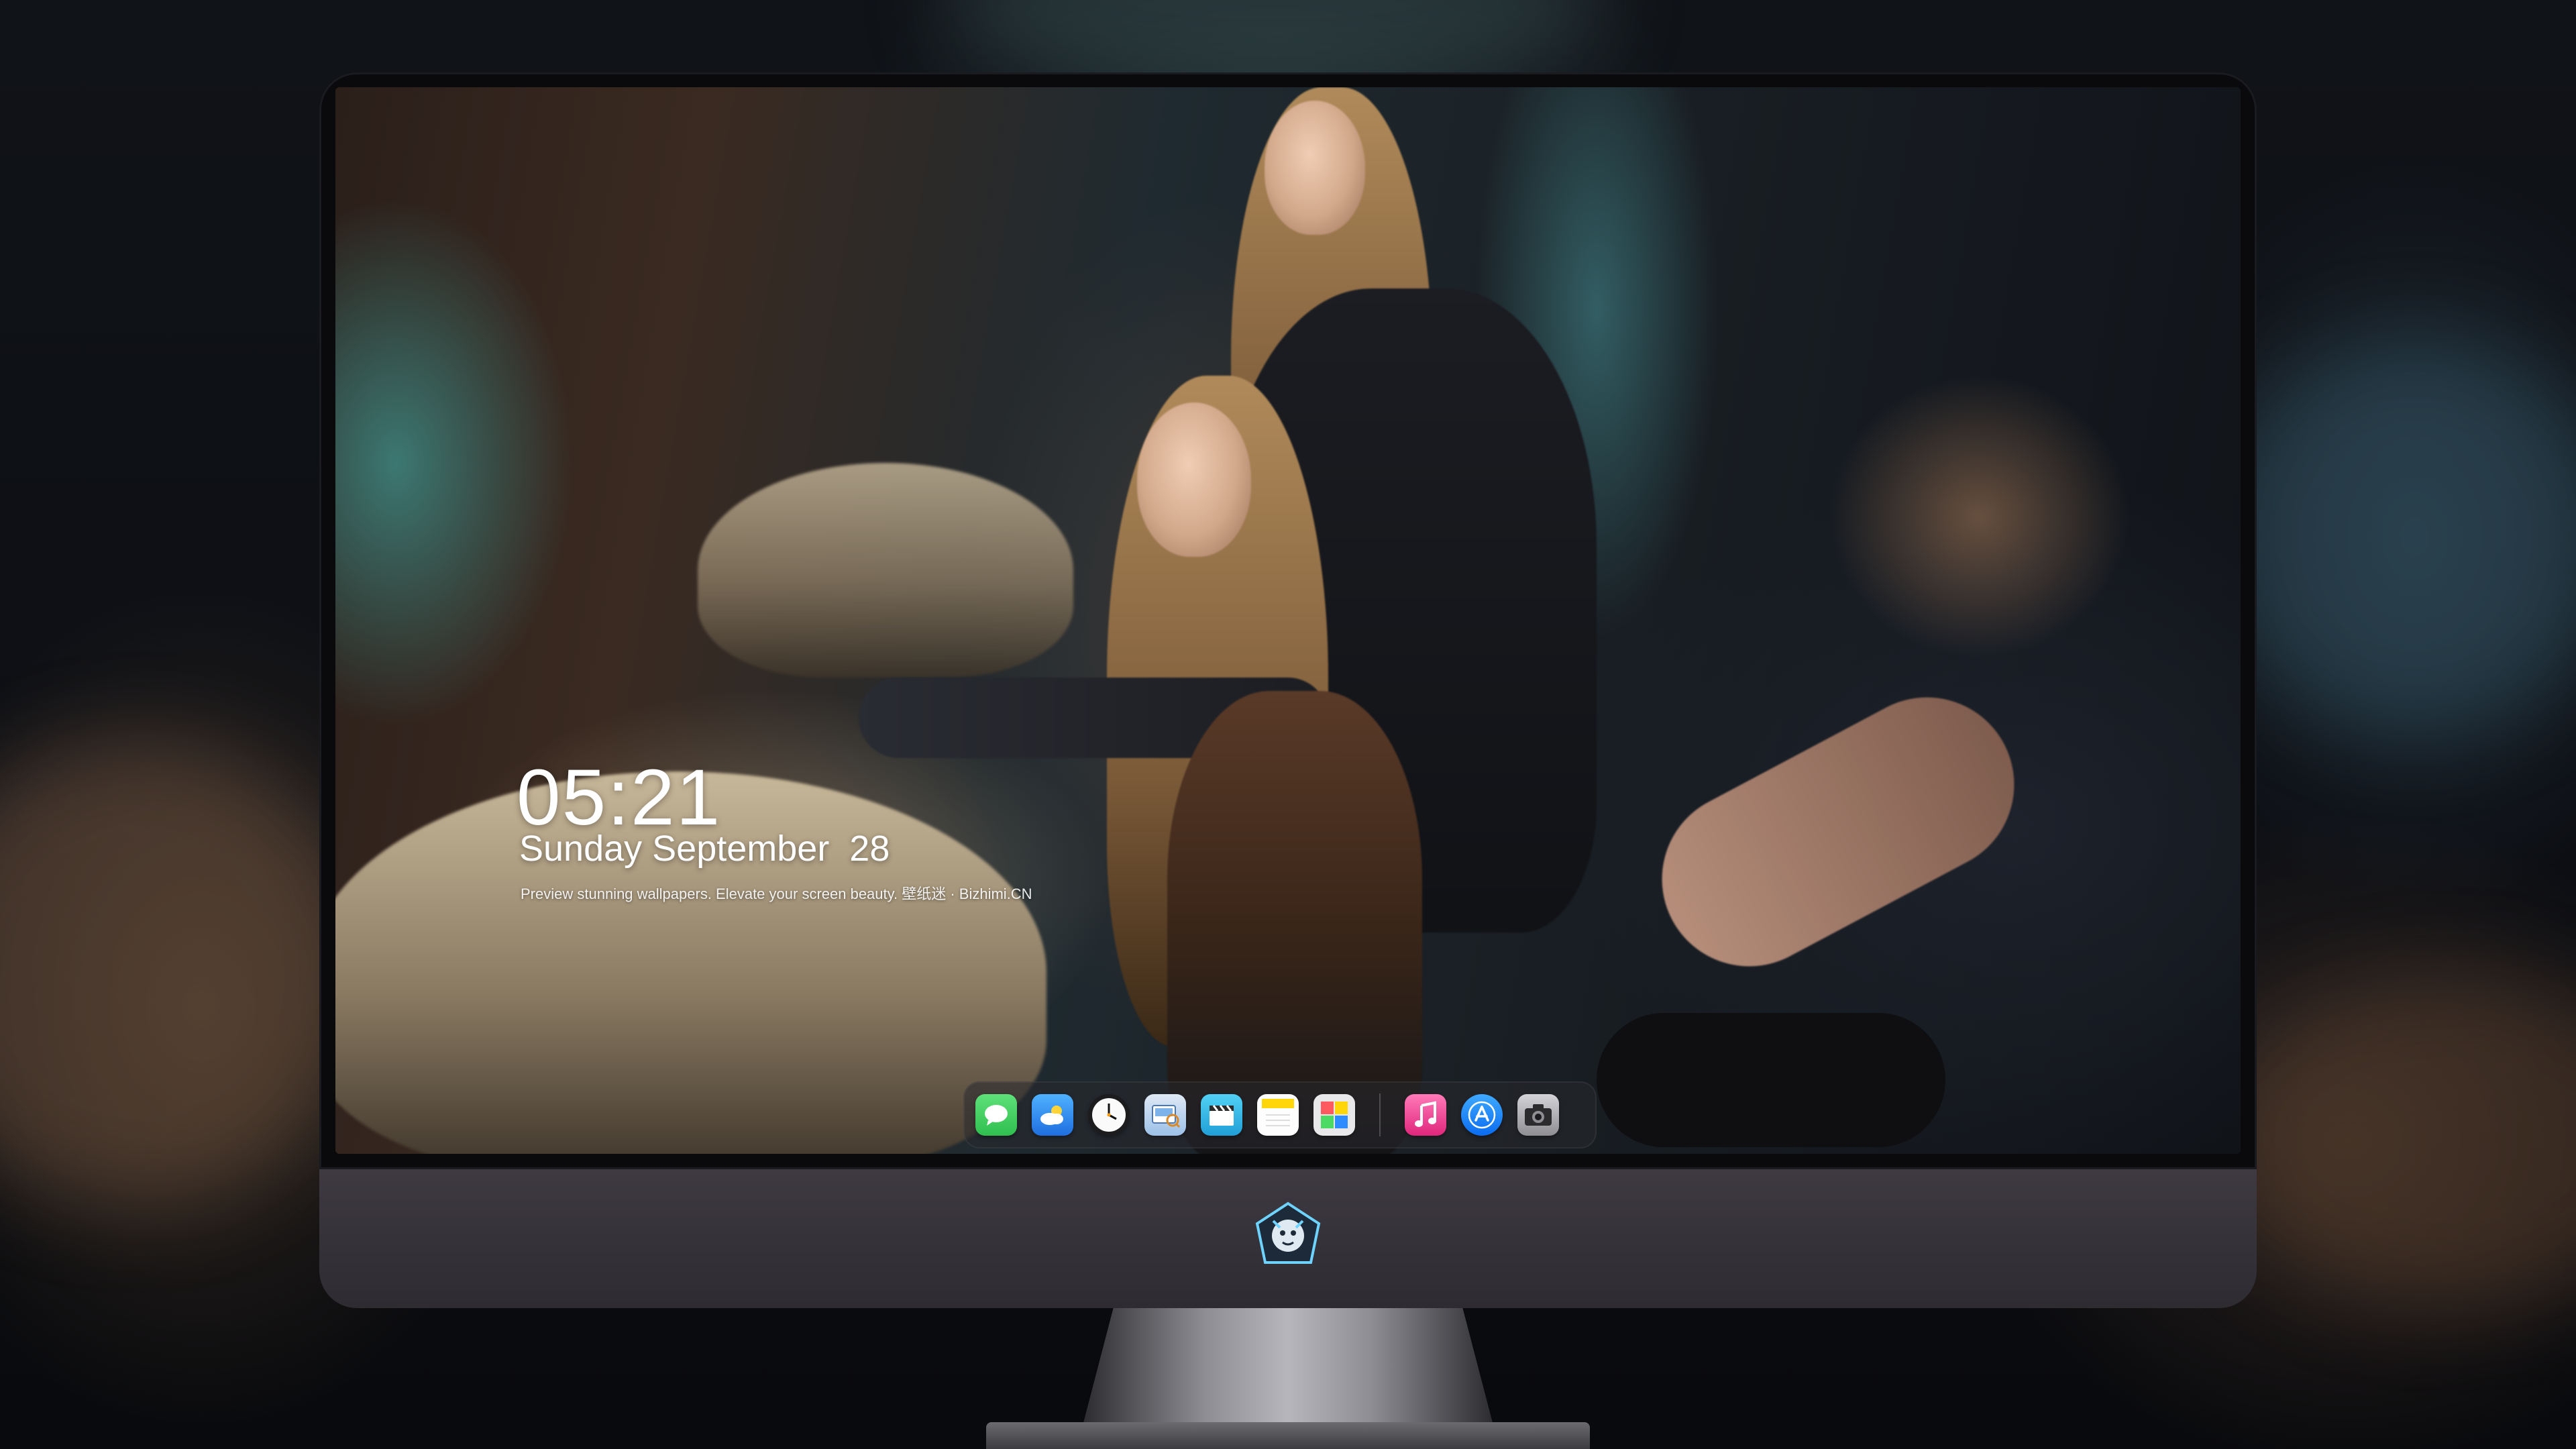 Image resolution: width=2576 pixels, height=1449 pixels. Describe the element at coordinates (1482, 1115) in the screenshot. I see `dock-app-store-icon` at that location.